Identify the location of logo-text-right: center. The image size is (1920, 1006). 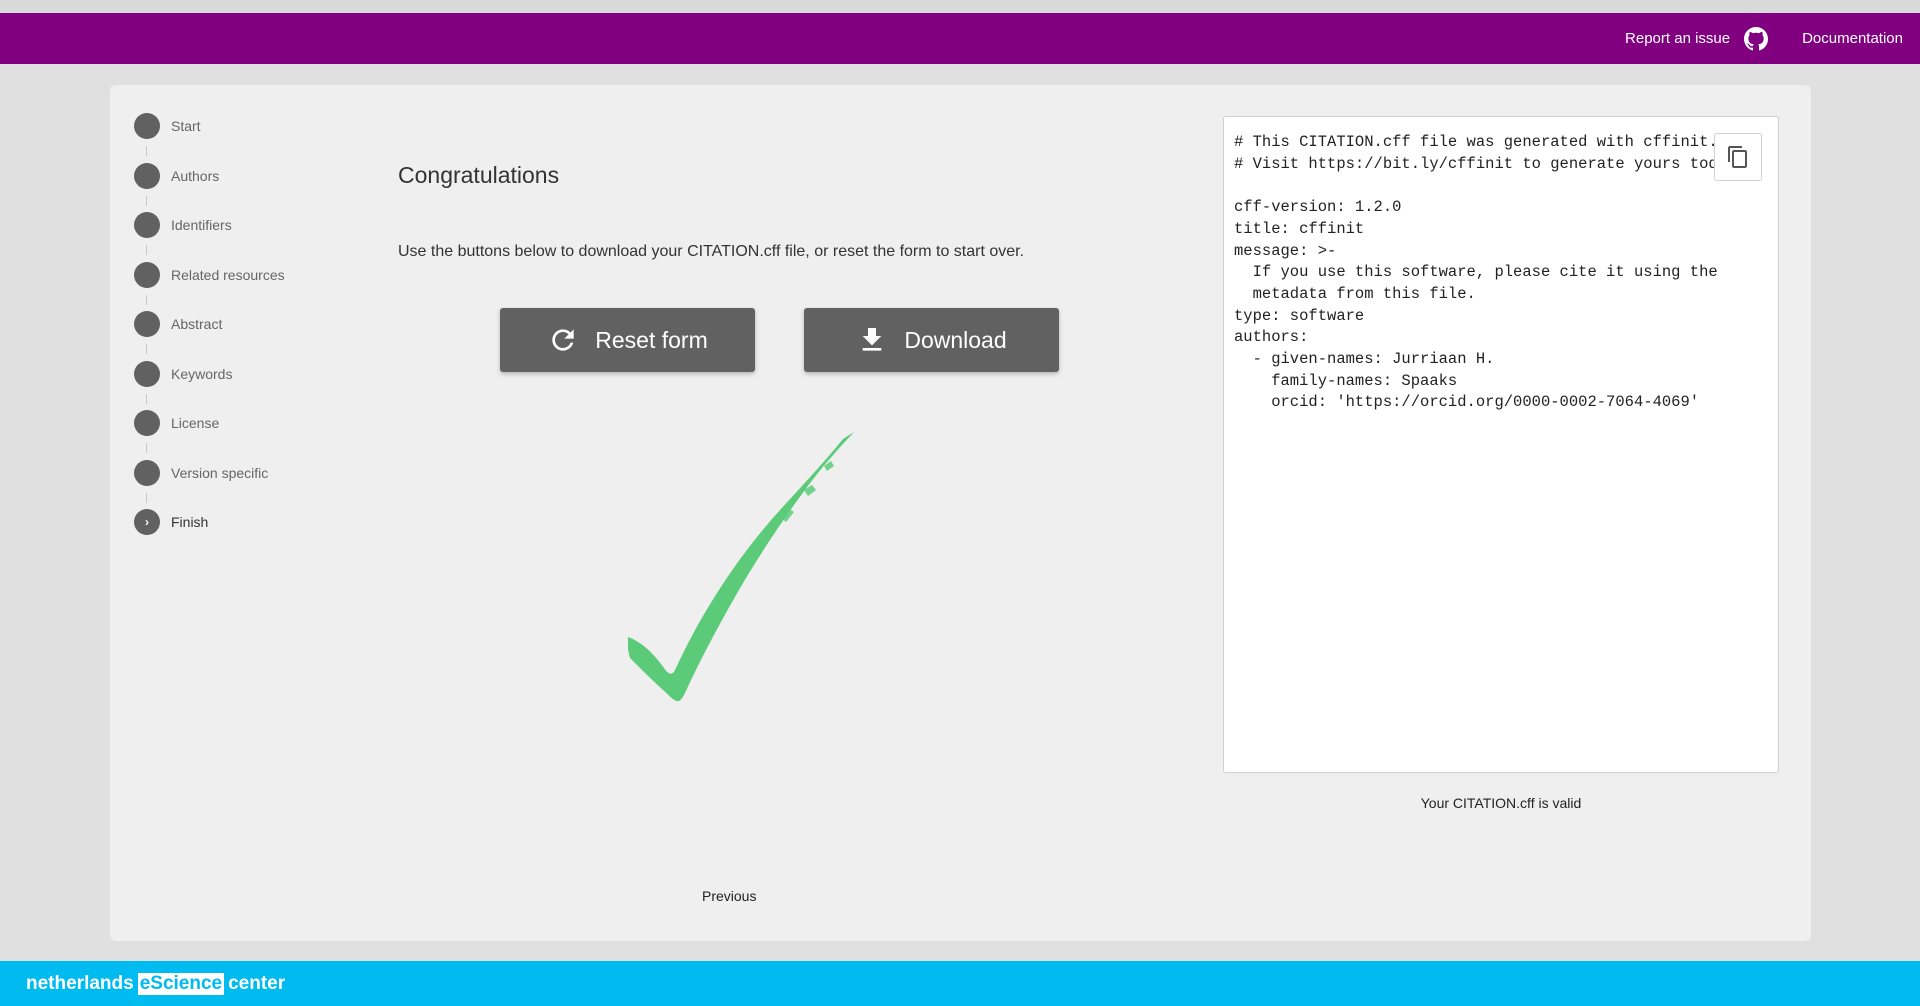
(257, 983).